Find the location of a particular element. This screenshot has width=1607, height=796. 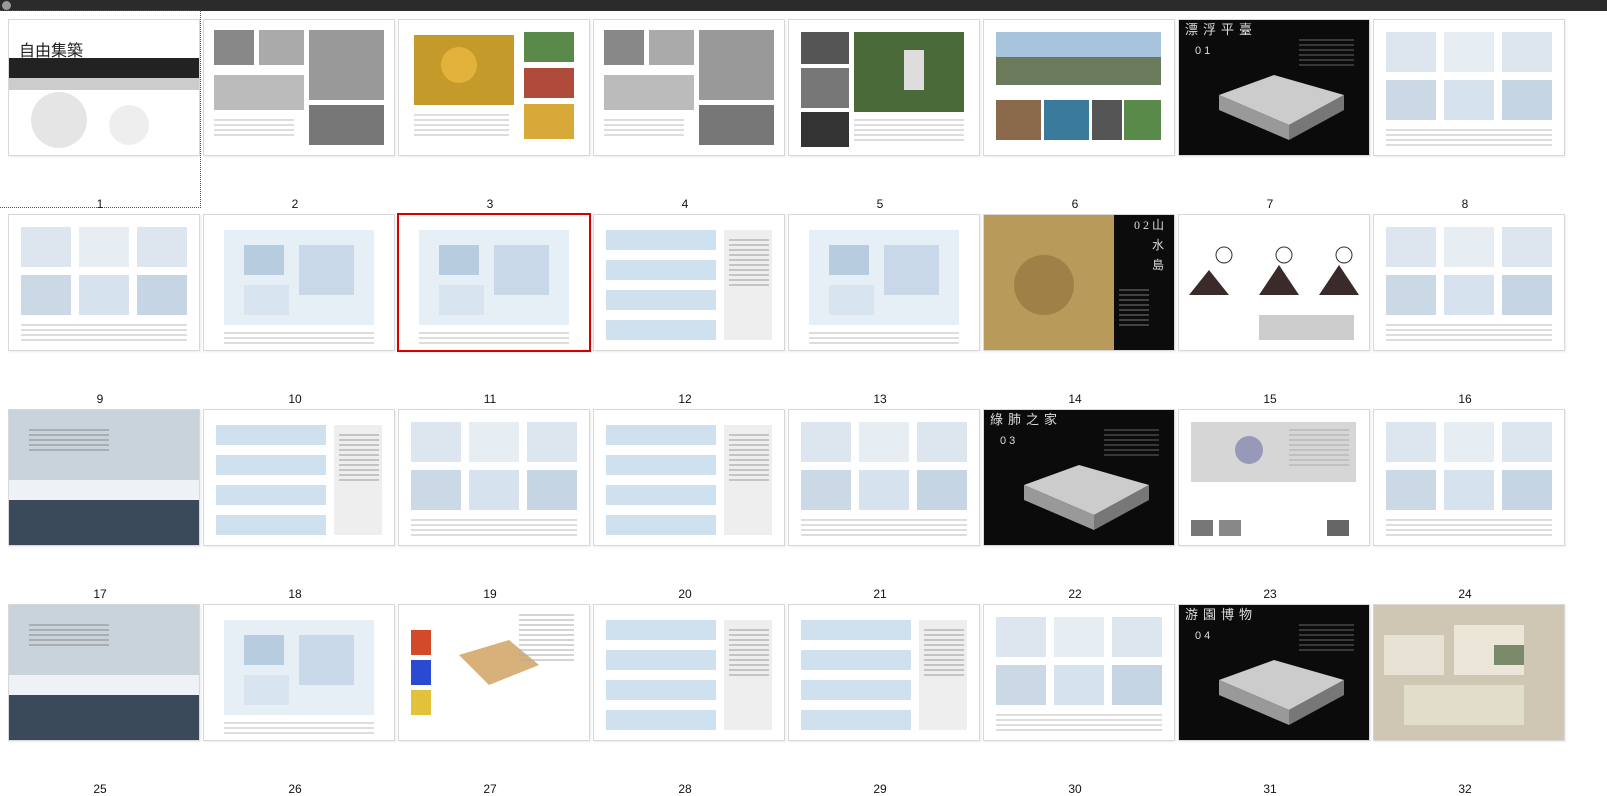

app-logo-icon is located at coordinates (6, 5).